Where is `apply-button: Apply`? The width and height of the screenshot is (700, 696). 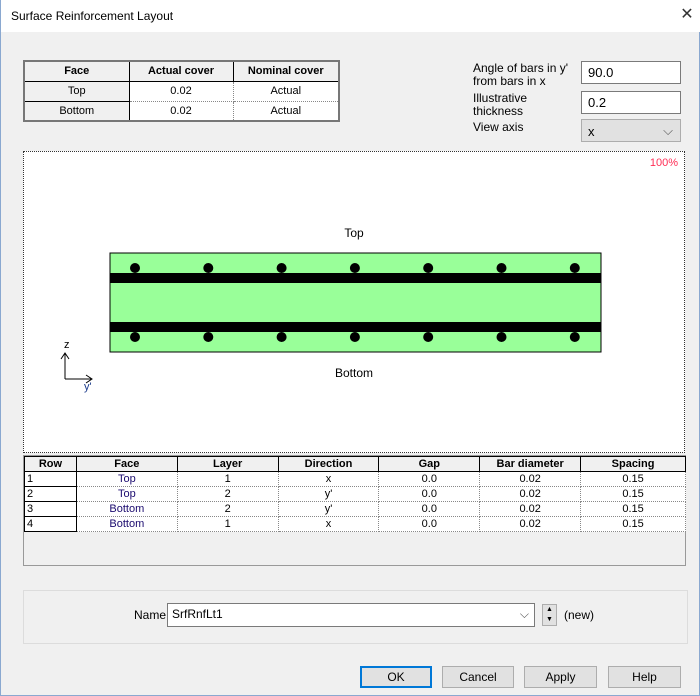 apply-button: Apply is located at coordinates (560, 677).